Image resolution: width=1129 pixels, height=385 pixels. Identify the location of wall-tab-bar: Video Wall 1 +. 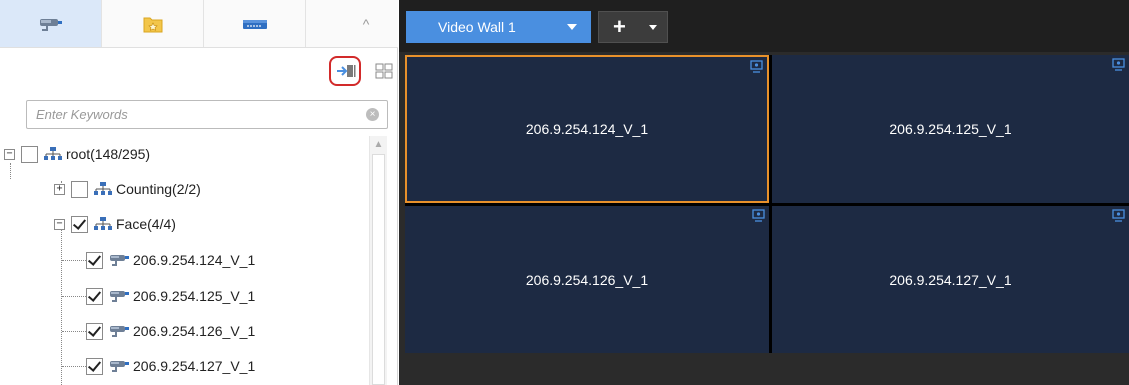
(764, 26).